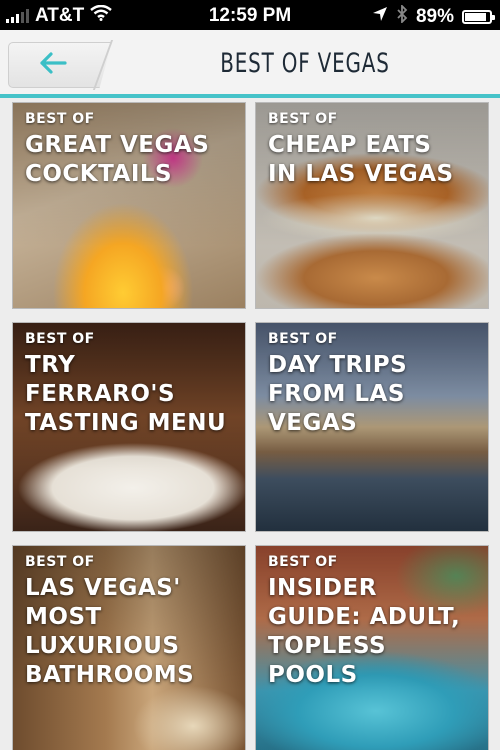 The width and height of the screenshot is (500, 750). I want to click on status-right: 89%, so click(433, 16).